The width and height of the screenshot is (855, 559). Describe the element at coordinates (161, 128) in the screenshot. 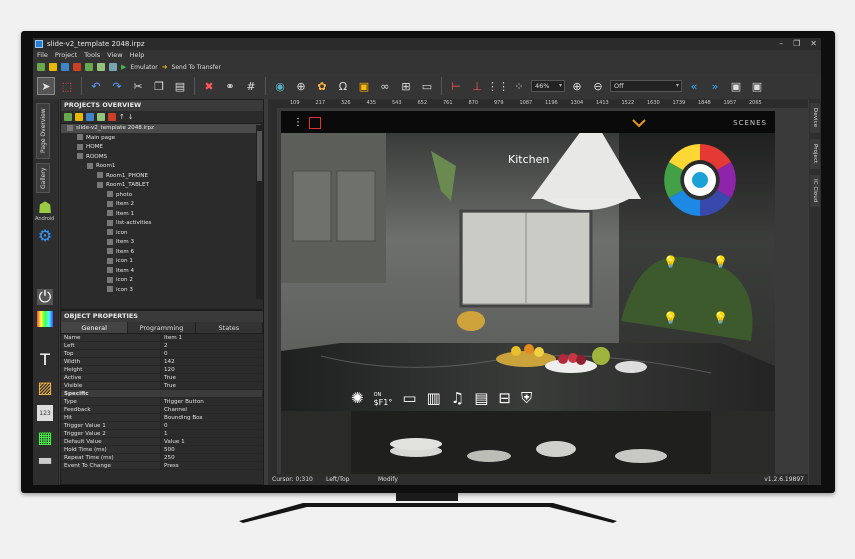

I see `tree-item: slide-v2_template 2048.irpz` at that location.